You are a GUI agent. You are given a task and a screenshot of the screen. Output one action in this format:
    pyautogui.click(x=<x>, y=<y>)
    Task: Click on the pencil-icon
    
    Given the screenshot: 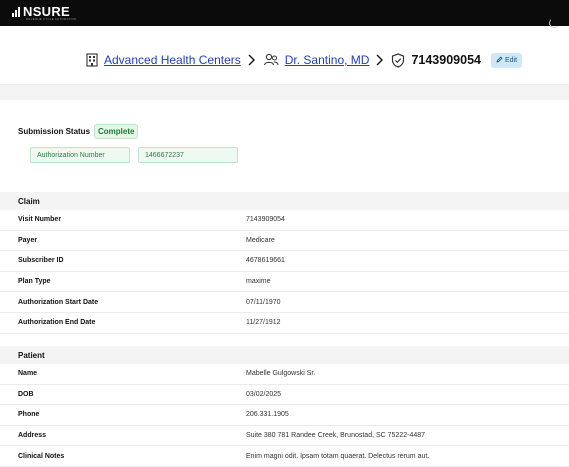 What is the action you would take?
    pyautogui.click(x=499, y=60)
    